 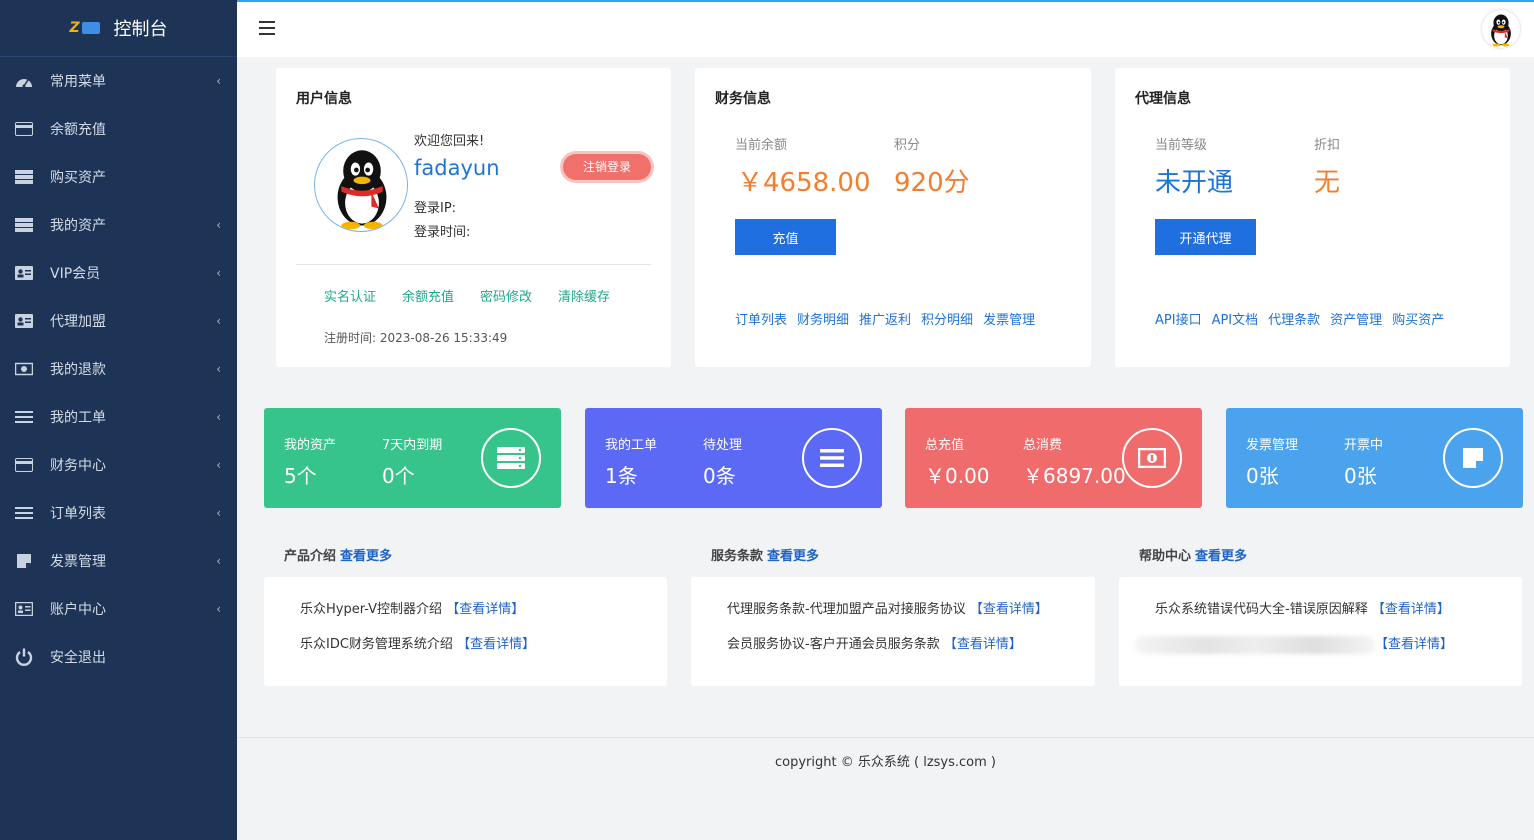 What do you see at coordinates (118, 369) in the screenshot?
I see `sidebar-item-refund: 我的退款 ‹` at bounding box center [118, 369].